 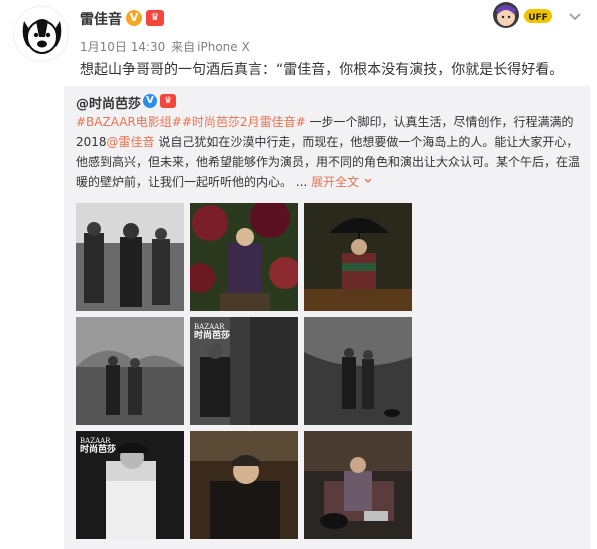 I want to click on photo-thumb-7-cover: BAZAAR 时尚芭莎, so click(x=130, y=485).